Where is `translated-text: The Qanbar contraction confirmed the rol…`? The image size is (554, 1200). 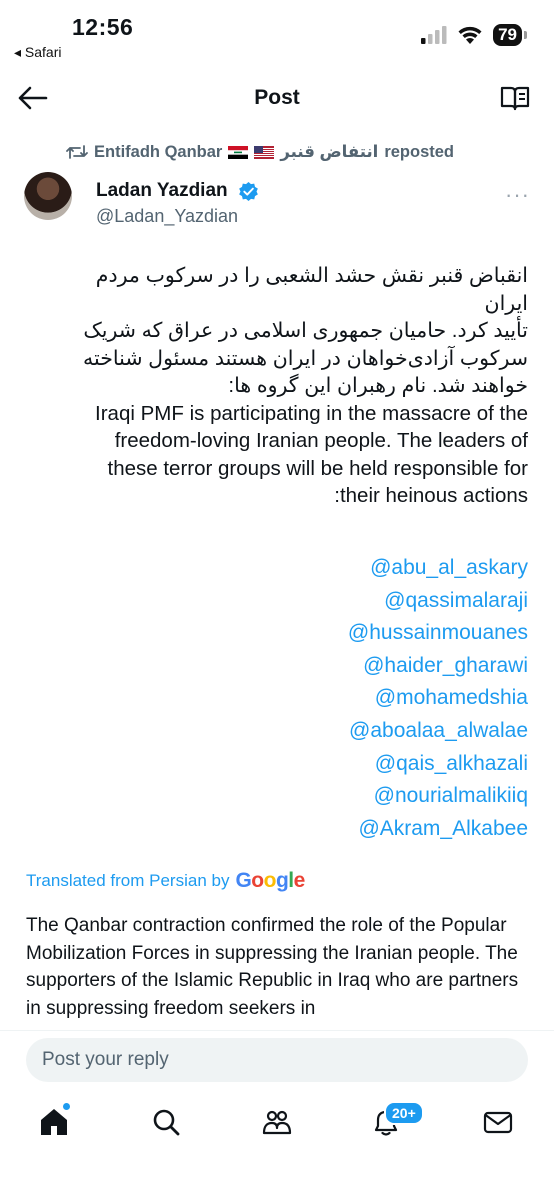
translated-text: The Qanbar contraction confirmed the rol… is located at coordinates (272, 967).